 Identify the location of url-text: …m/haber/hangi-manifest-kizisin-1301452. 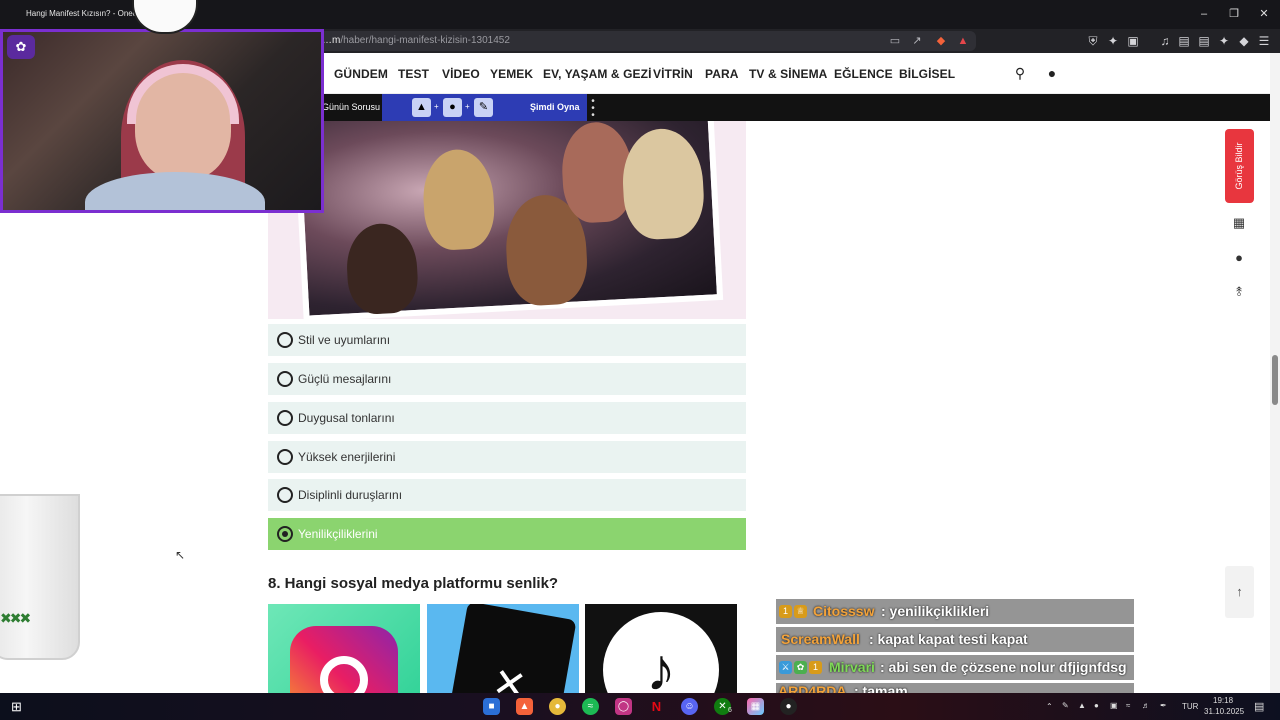
(416, 40).